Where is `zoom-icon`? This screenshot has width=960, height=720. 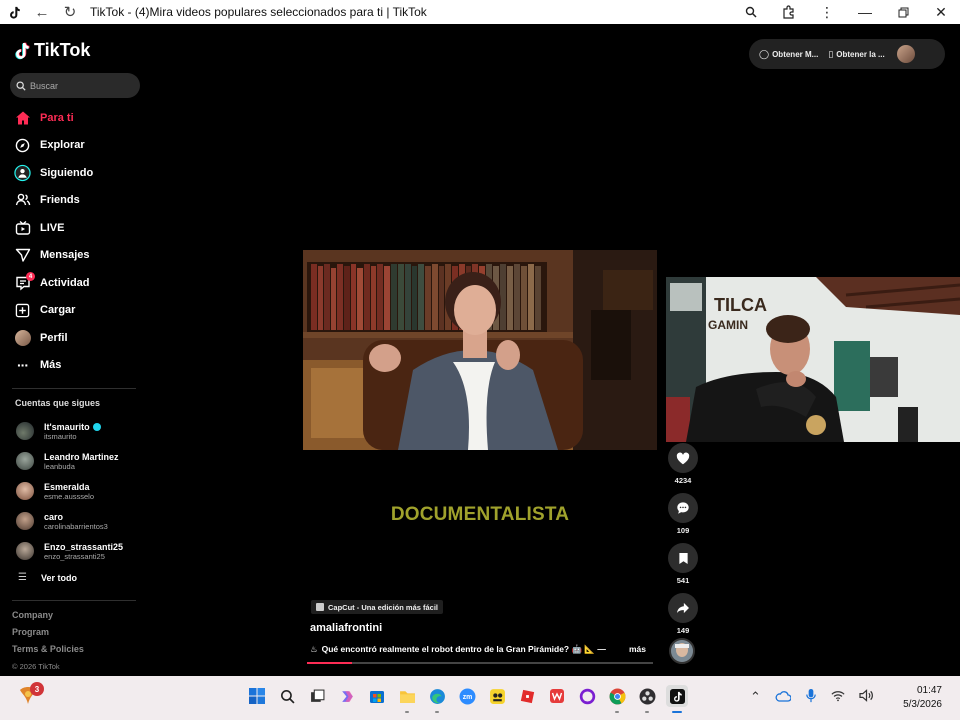 zoom-icon is located at coordinates (751, 12).